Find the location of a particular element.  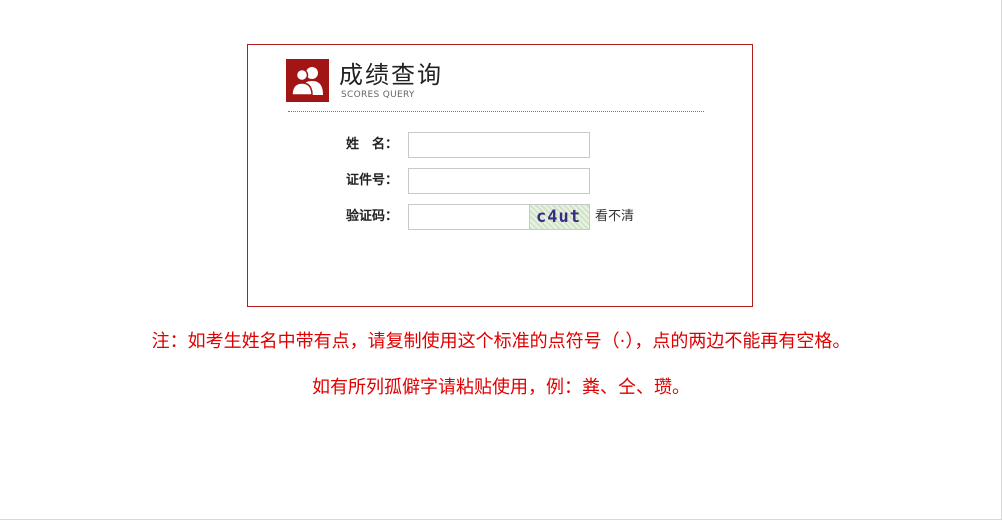

id-number-label: 证件号： is located at coordinates (372, 180).